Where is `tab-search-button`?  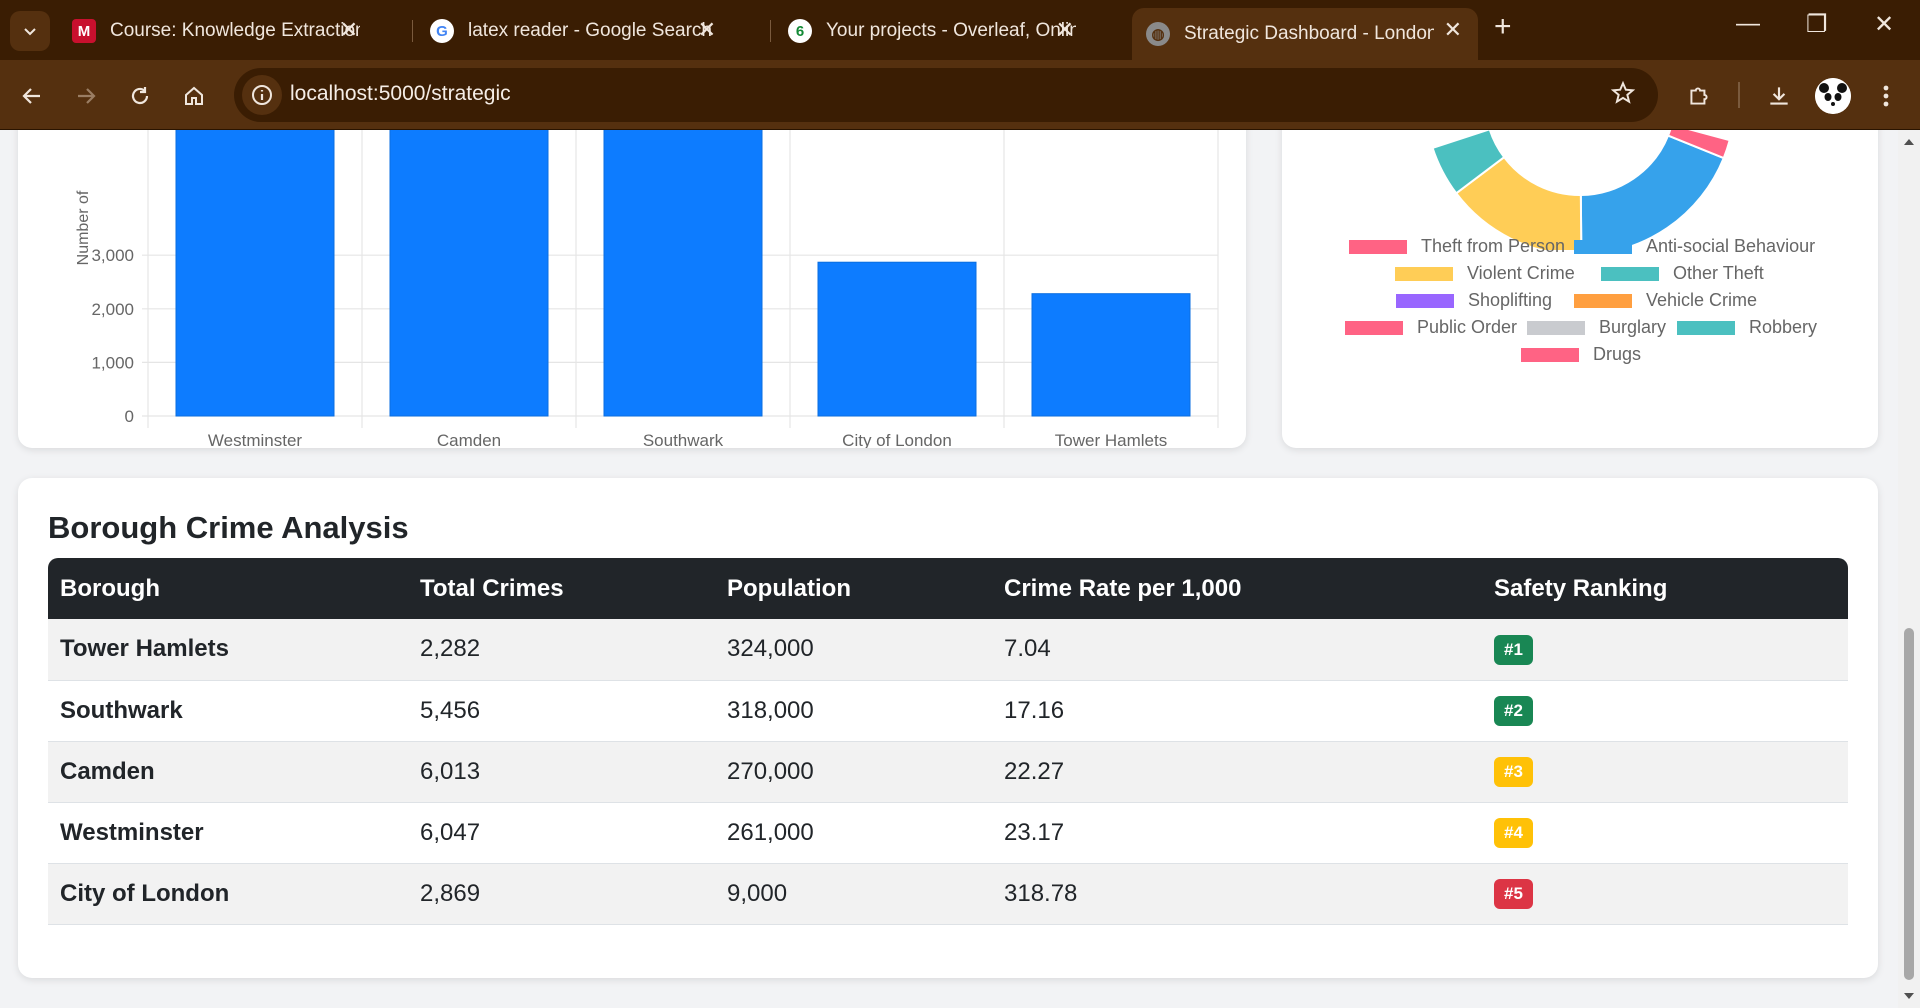 tab-search-button is located at coordinates (30, 31).